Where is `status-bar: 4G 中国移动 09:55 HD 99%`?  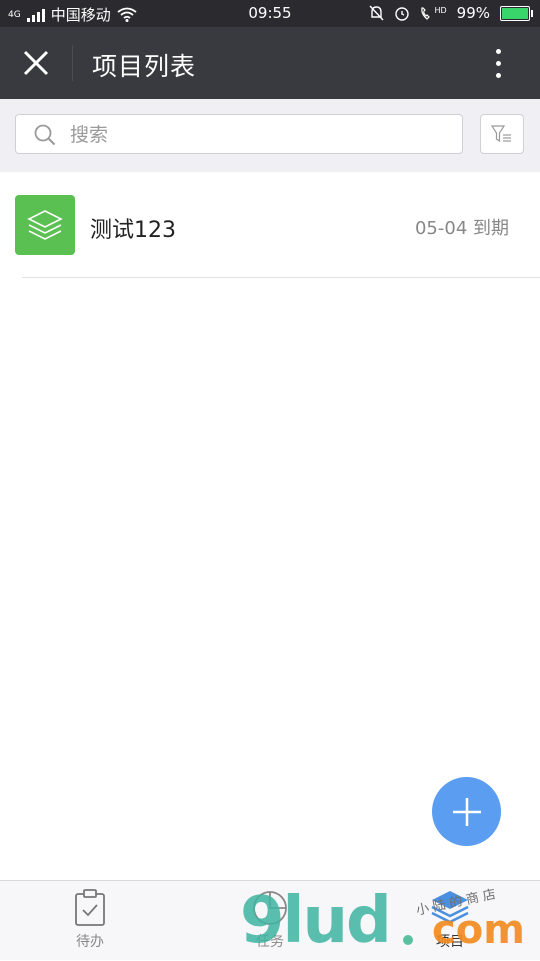 status-bar: 4G 中国移动 09:55 HD 99% is located at coordinates (270, 13).